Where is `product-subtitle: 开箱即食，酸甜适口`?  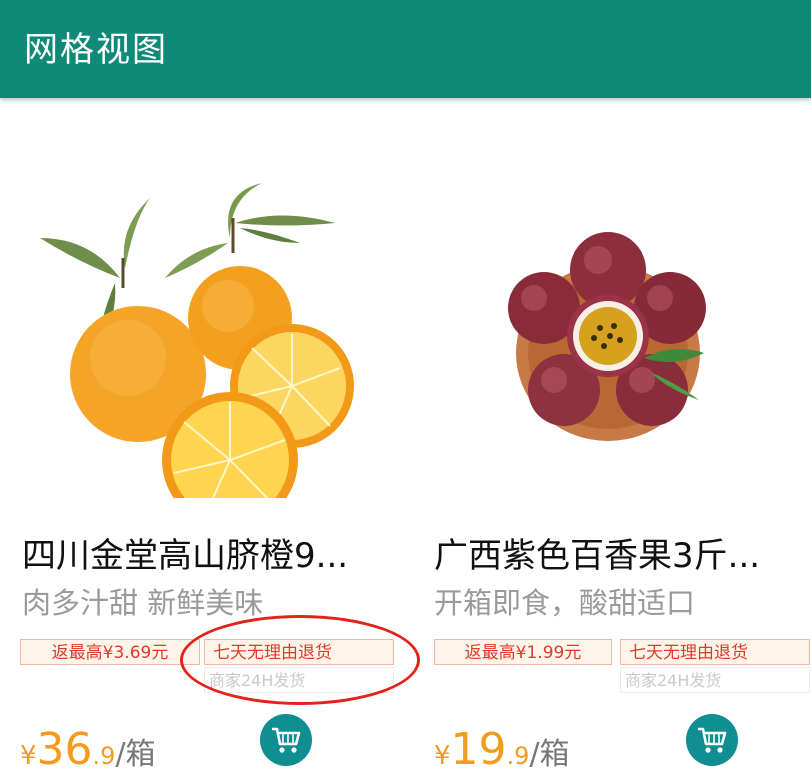
product-subtitle: 开箱即食，酸甜适口 is located at coordinates (565, 603).